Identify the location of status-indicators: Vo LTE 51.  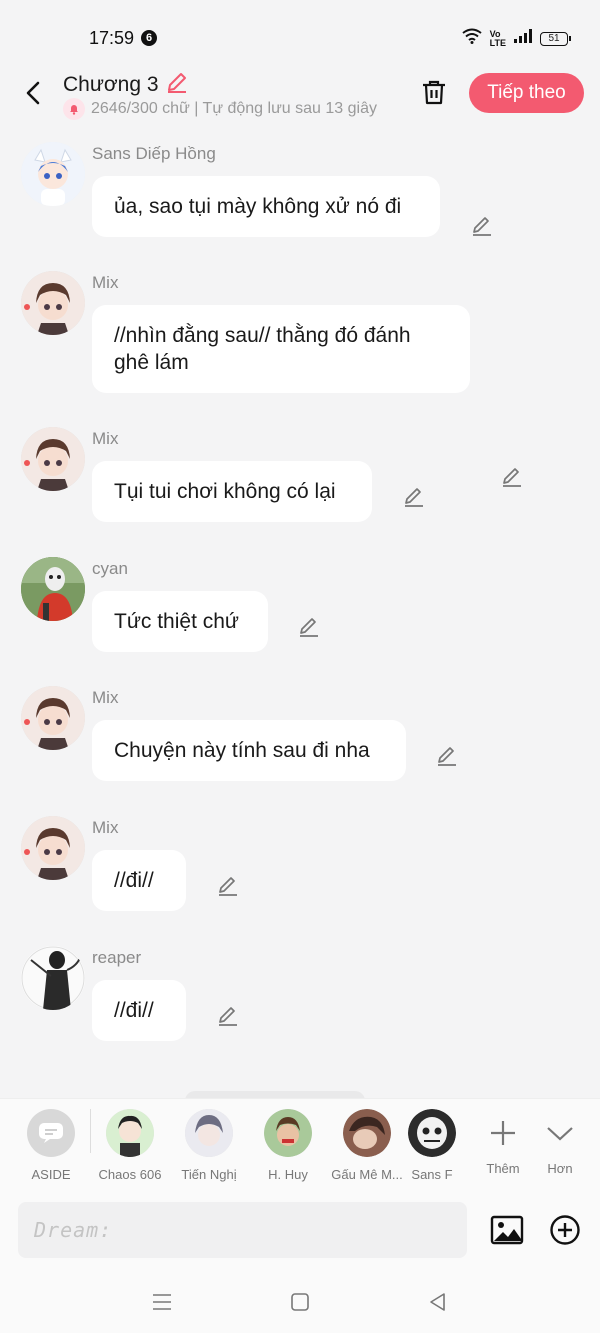
(516, 38).